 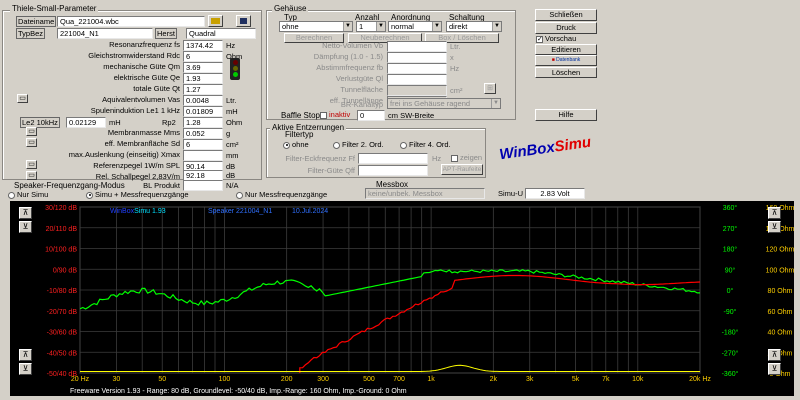 What do you see at coordinates (417, 46) in the screenshot?
I see `vb-field` at bounding box center [417, 46].